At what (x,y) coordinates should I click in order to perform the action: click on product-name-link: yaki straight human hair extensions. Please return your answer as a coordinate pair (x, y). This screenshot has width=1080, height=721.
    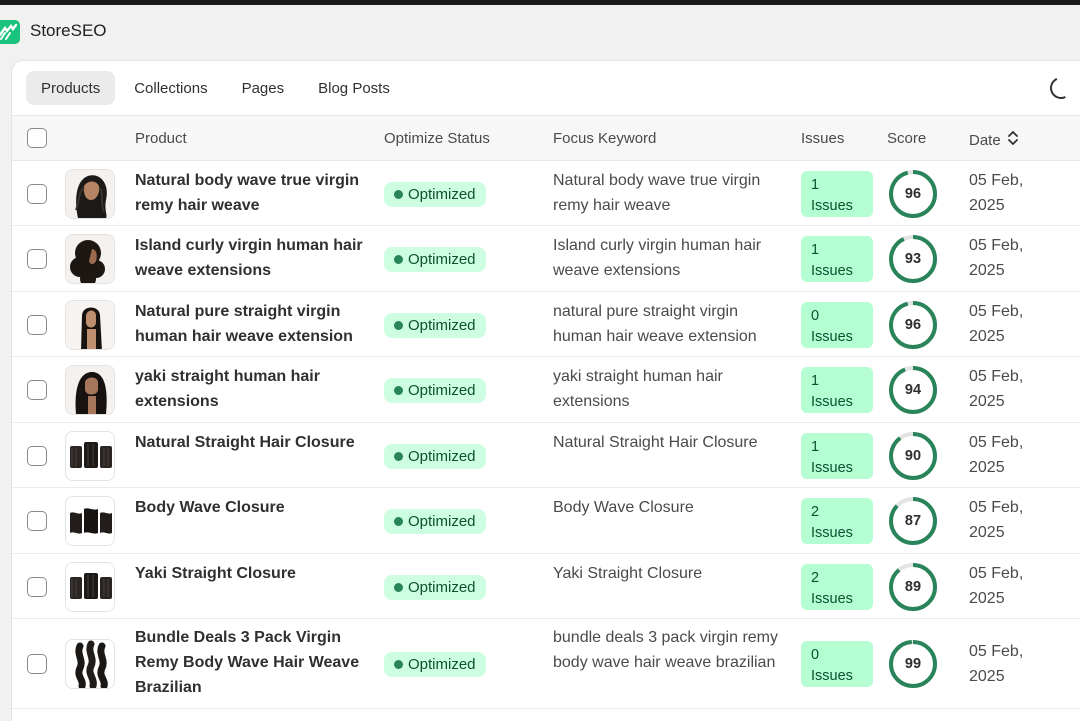
    Looking at the image, I should click on (255, 389).